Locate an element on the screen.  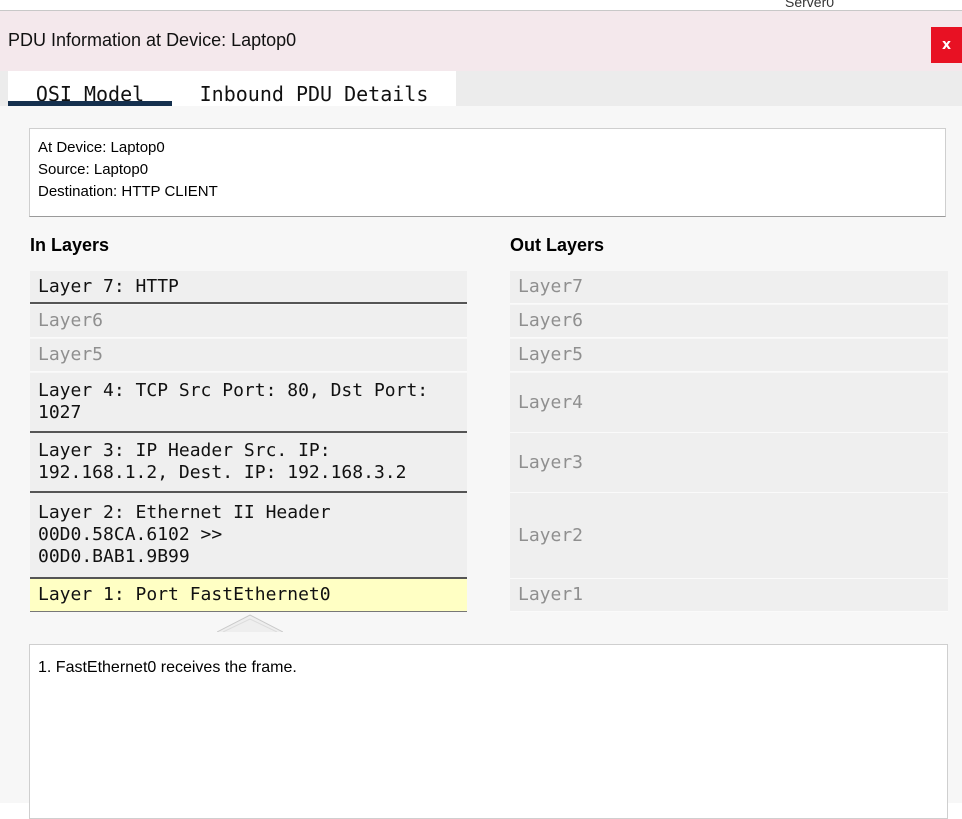
tab-inbound-pdu-details-label: Inbound PDU Details is located at coordinates (314, 94).